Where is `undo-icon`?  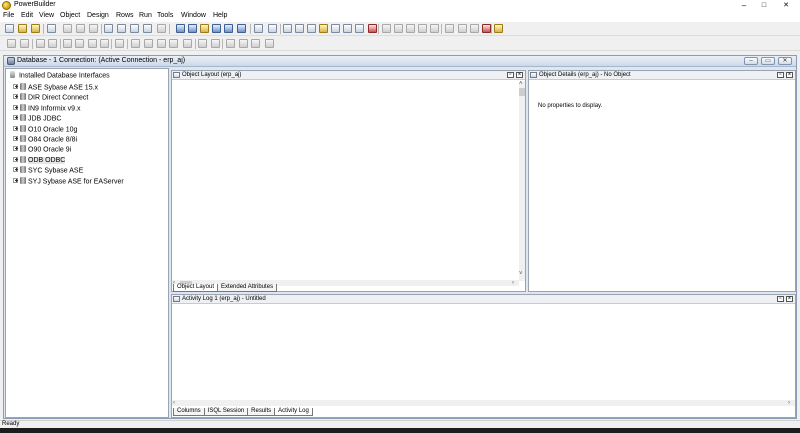
undo-icon is located at coordinates (258, 28).